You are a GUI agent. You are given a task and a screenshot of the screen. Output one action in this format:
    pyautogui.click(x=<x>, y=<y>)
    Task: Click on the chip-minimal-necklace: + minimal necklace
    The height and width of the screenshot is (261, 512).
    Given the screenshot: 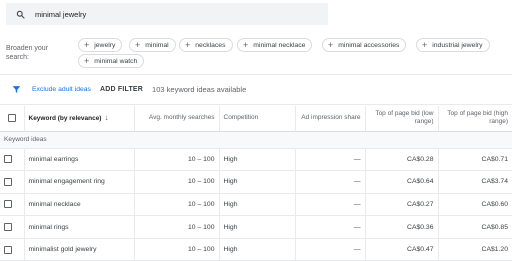 What is the action you would take?
    pyautogui.click(x=275, y=45)
    